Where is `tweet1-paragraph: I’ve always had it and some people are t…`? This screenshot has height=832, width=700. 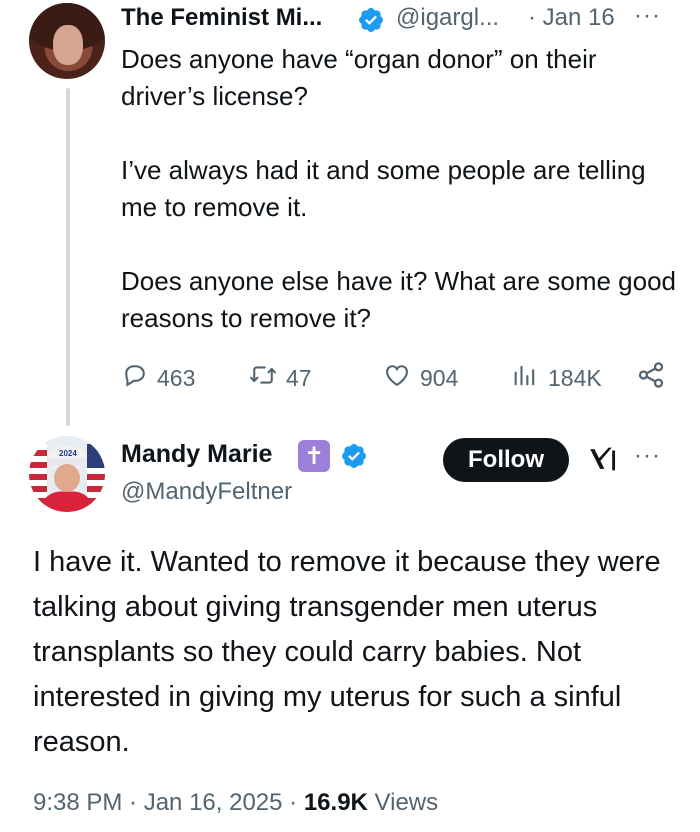
tweet1-paragraph: I’ve always had it and some people are t… is located at coordinates (383, 188).